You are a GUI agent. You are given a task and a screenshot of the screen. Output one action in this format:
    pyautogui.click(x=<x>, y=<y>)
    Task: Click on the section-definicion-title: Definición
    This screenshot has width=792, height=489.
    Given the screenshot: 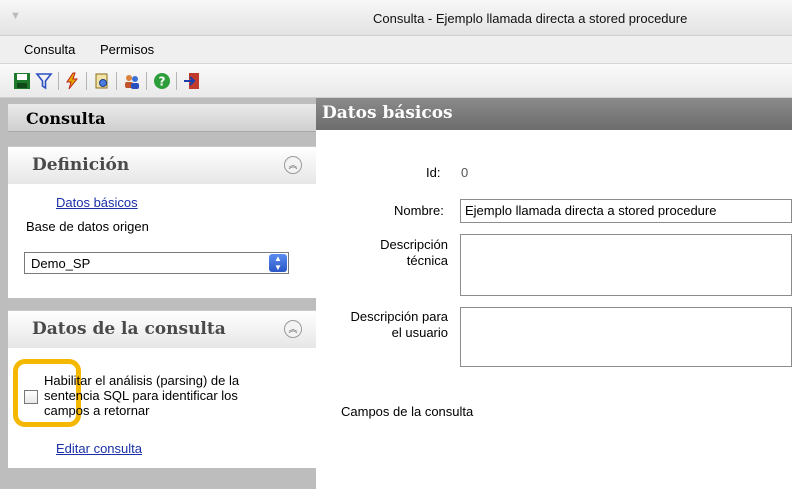 What is the action you would take?
    pyautogui.click(x=81, y=165)
    